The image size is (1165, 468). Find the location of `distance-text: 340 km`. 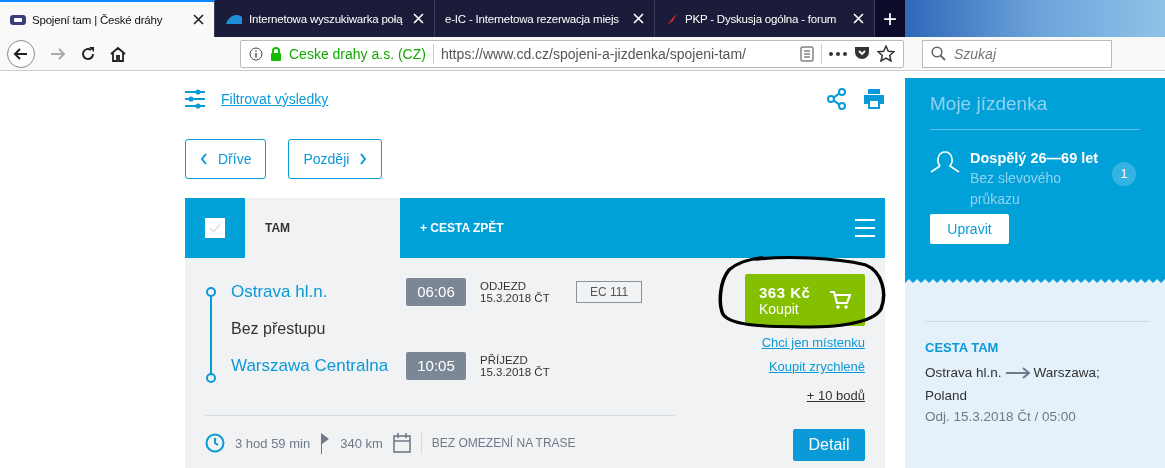

distance-text: 340 km is located at coordinates (361, 443).